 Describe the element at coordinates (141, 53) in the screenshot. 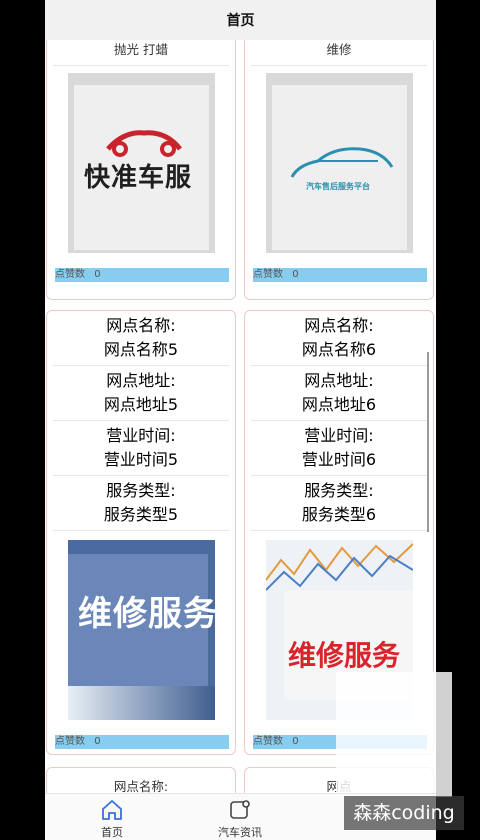

I see `card-title: 抛光 打蜡` at that location.